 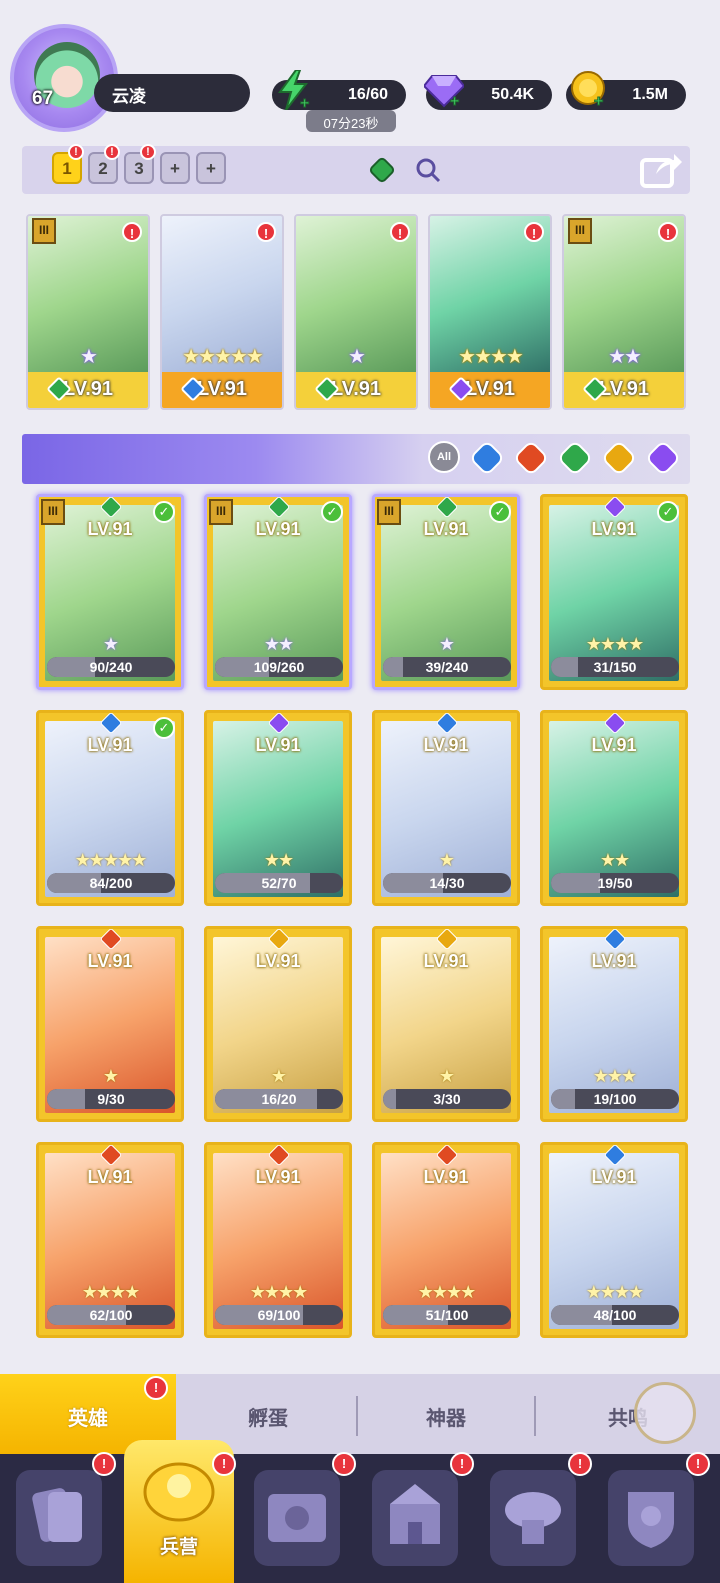 I want to click on nav-cards-icon, so click(x=59, y=1518).